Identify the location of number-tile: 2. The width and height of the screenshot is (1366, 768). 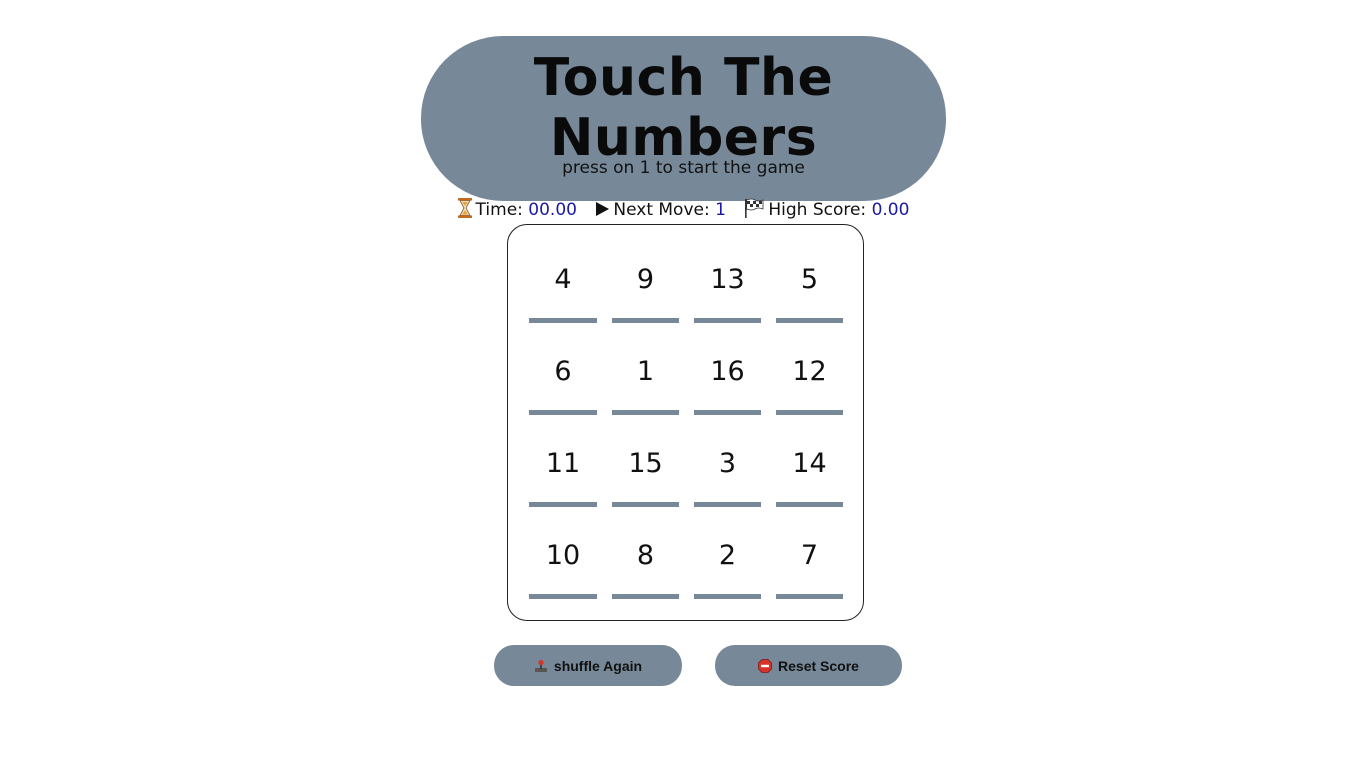
(727, 562).